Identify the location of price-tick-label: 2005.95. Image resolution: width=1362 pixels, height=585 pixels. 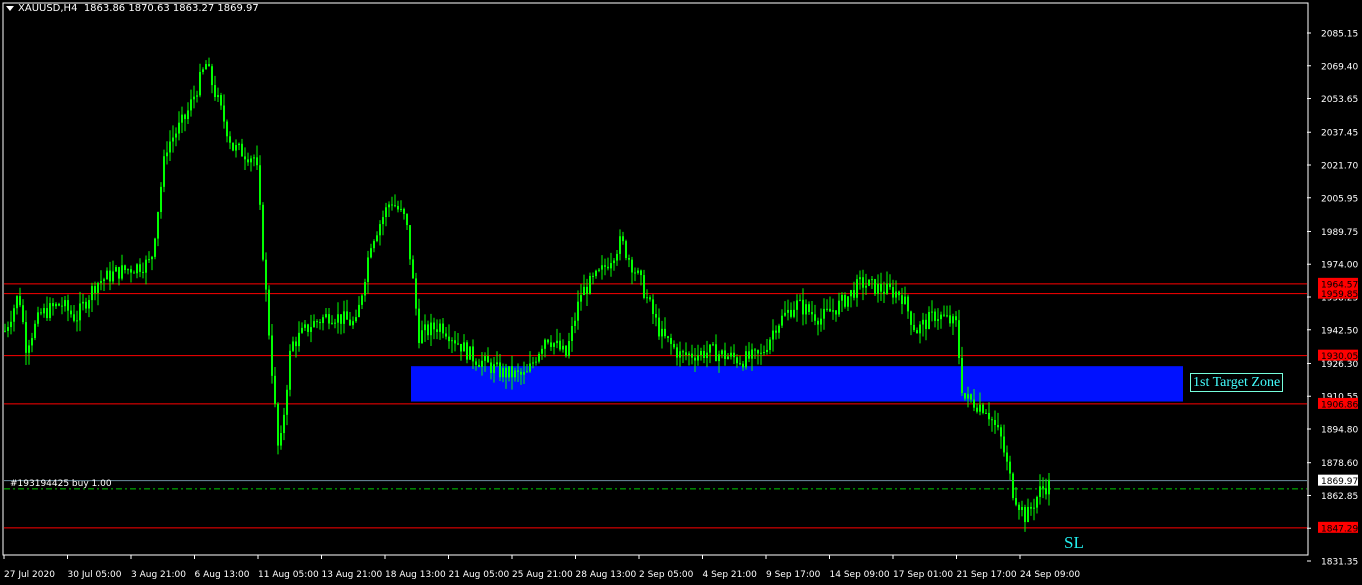
(1339, 199).